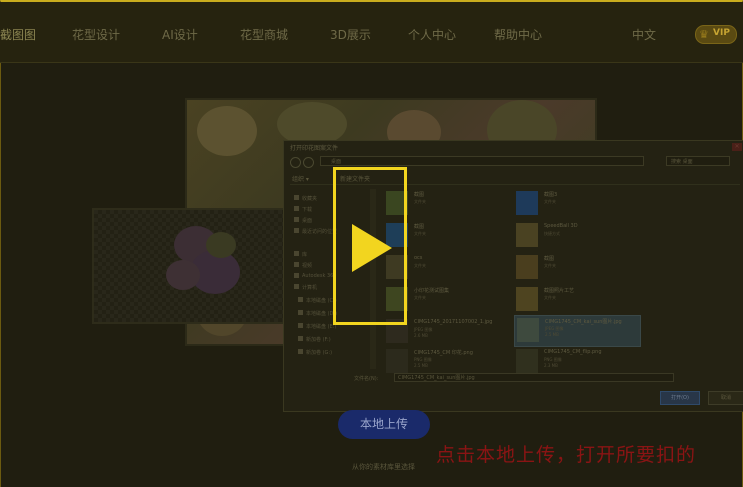 The image size is (743, 487). What do you see at coordinates (296, 286) in the screenshot?
I see `computer-icon` at bounding box center [296, 286].